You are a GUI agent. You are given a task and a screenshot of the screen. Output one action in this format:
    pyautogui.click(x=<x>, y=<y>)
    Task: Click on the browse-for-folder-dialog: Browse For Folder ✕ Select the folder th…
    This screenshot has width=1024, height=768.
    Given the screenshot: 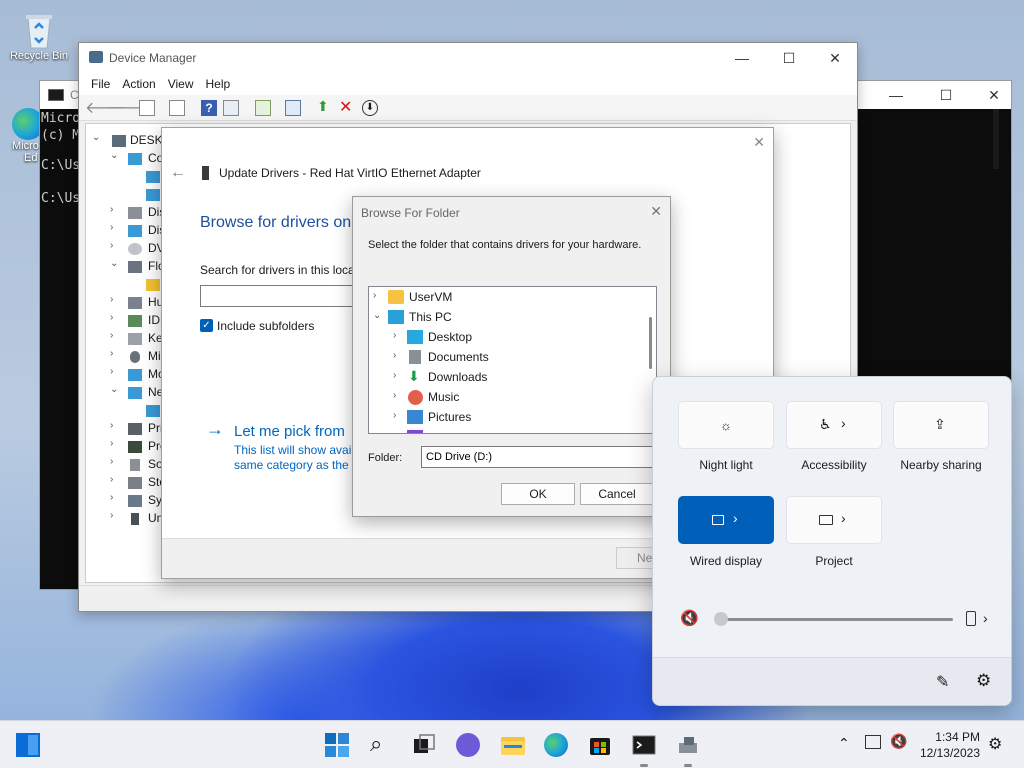 What is the action you would take?
    pyautogui.click(x=511, y=356)
    